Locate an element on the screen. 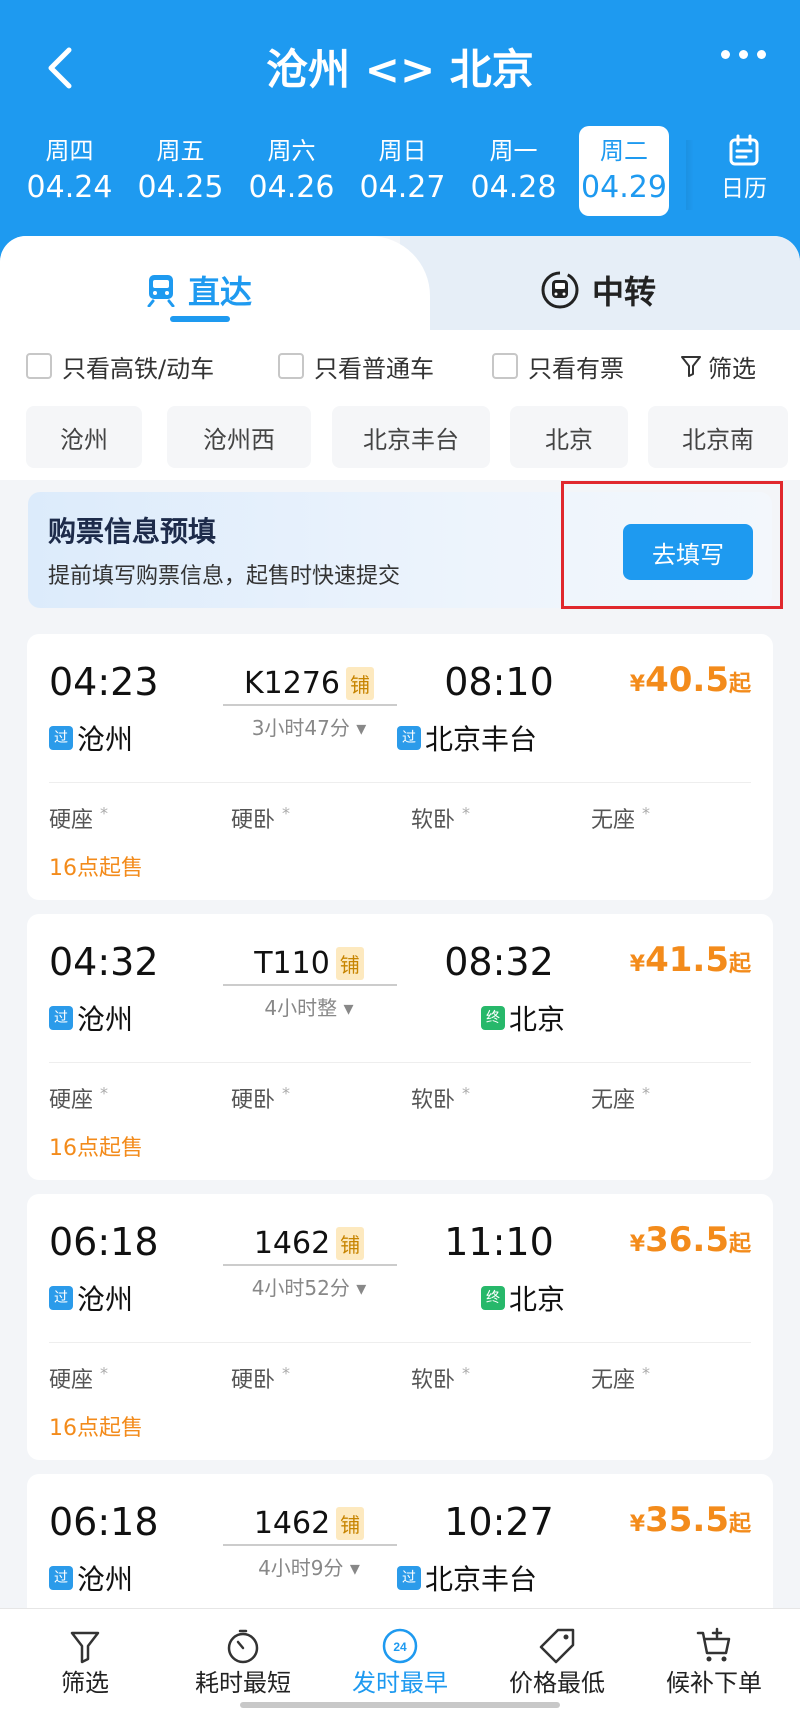  date-weekday: 周五 is located at coordinates (180, 151).